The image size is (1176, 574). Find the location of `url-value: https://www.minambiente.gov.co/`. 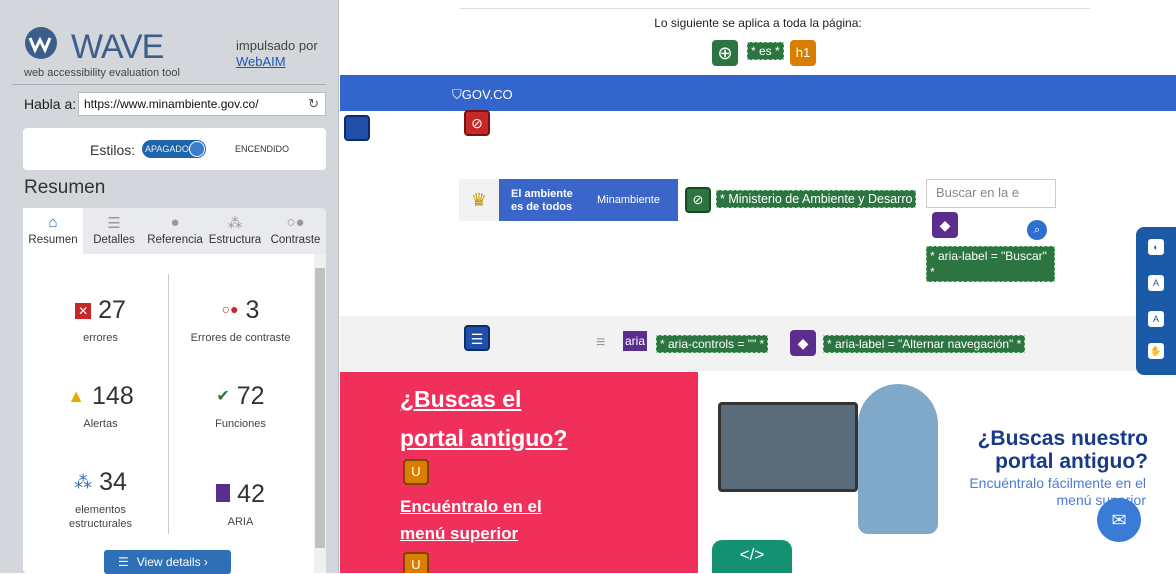

url-value: https://www.minambiente.gov.co/ is located at coordinates (171, 104).